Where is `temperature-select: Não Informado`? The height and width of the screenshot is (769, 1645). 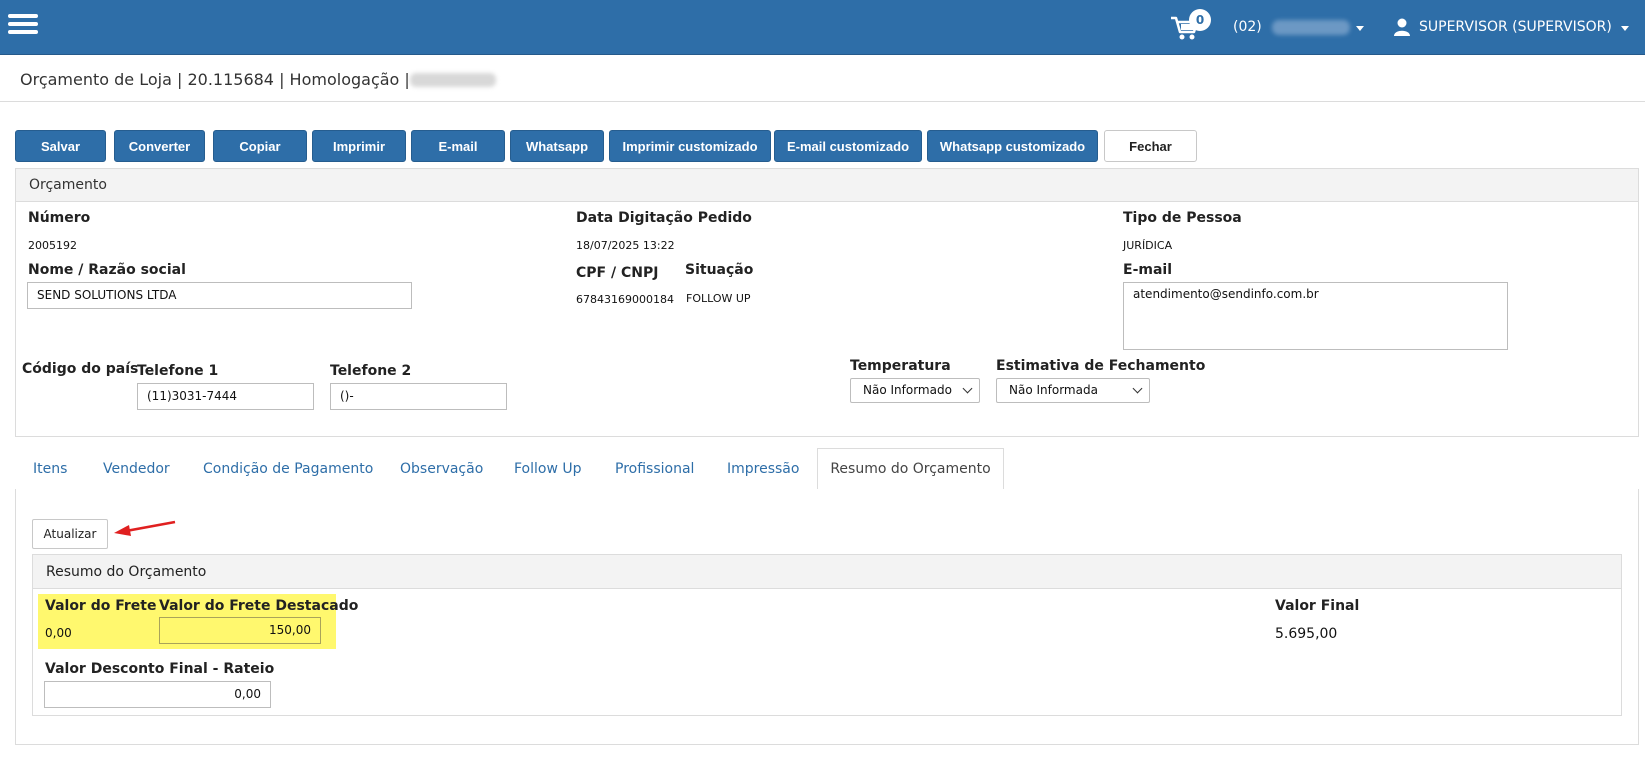
temperature-select: Não Informado is located at coordinates (915, 390).